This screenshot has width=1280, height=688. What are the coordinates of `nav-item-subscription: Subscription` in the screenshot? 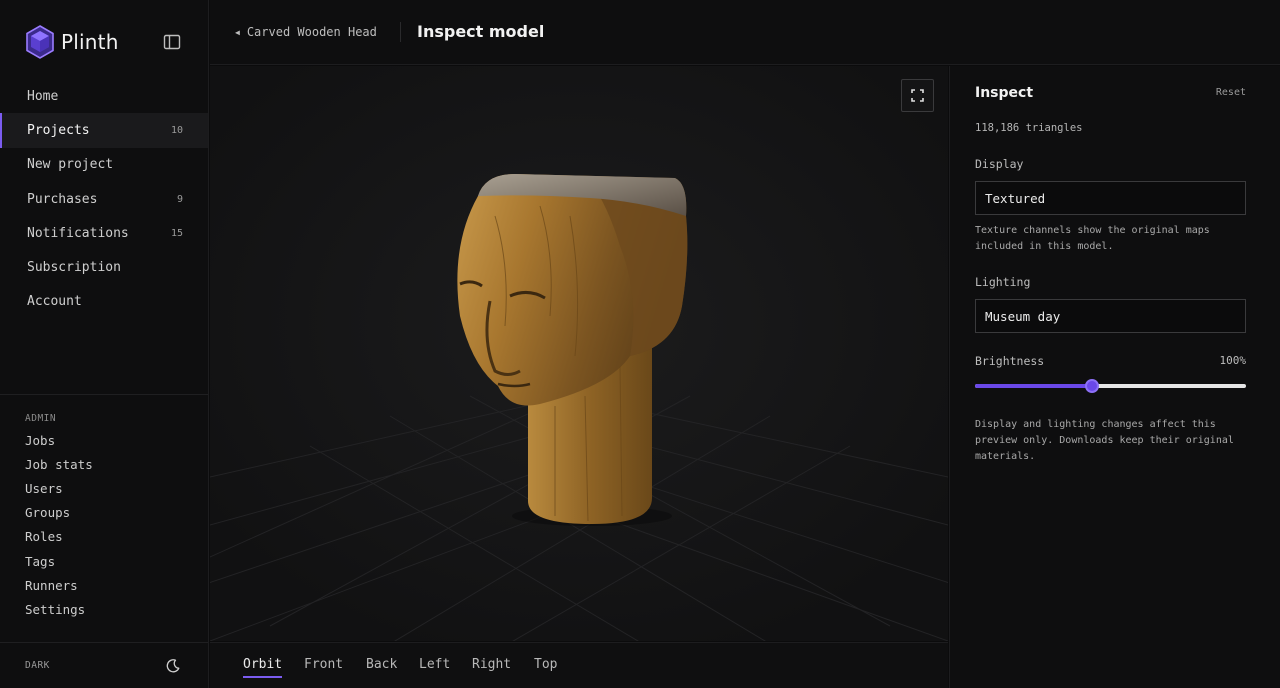 It's located at (104, 267).